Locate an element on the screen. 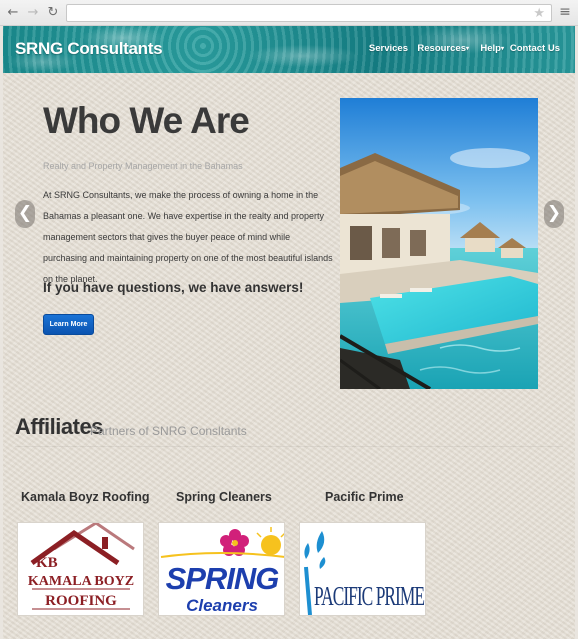  pacific-prime-logo-art: PACIFIC PRIME is located at coordinates (364, 573).